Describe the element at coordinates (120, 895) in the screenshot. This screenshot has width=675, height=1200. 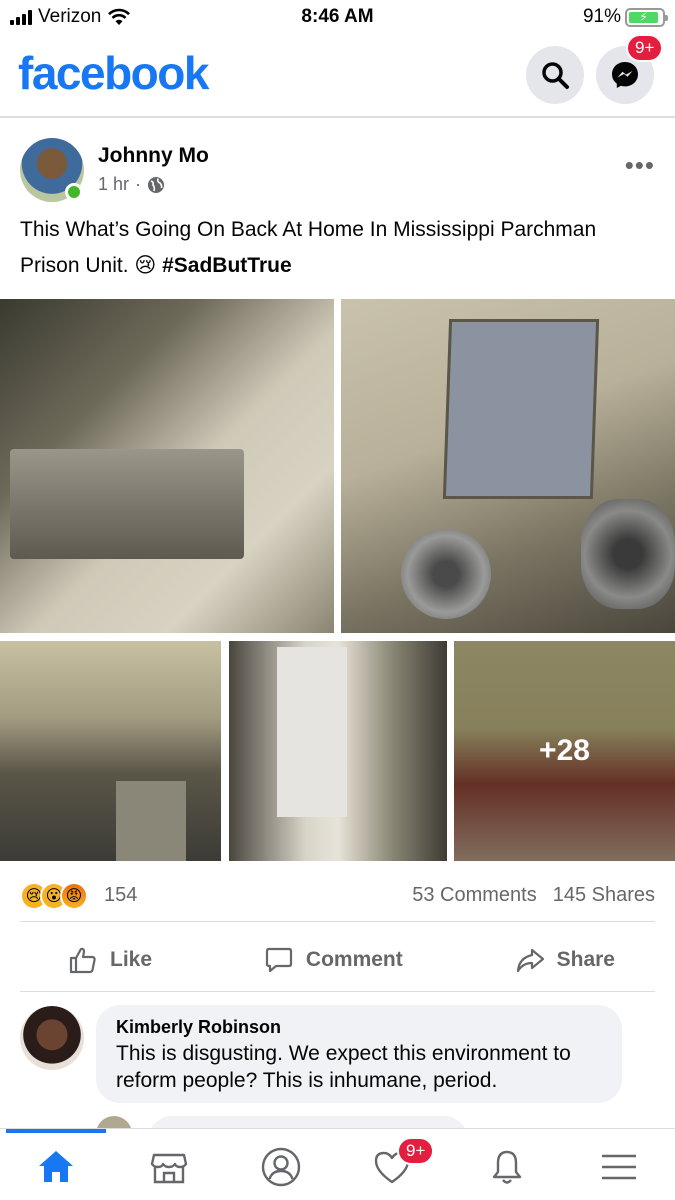
I see `reaction-count: 154` at that location.